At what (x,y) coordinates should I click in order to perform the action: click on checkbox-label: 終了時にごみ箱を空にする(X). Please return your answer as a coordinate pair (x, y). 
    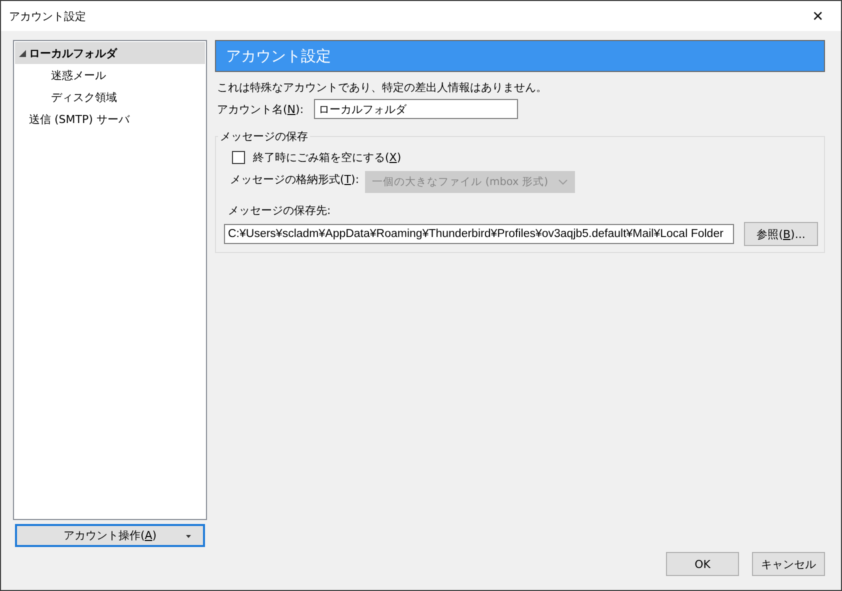
    Looking at the image, I should click on (327, 157).